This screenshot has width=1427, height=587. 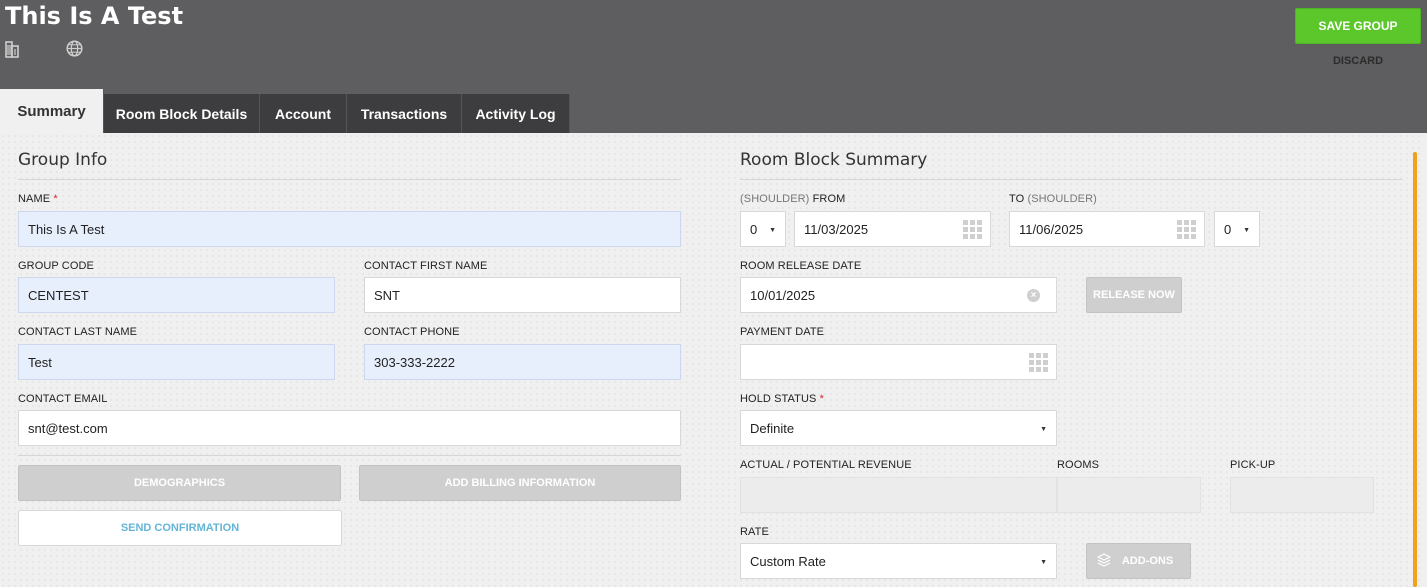 I want to click on group-code-label: GROUP CODE, so click(x=56, y=266).